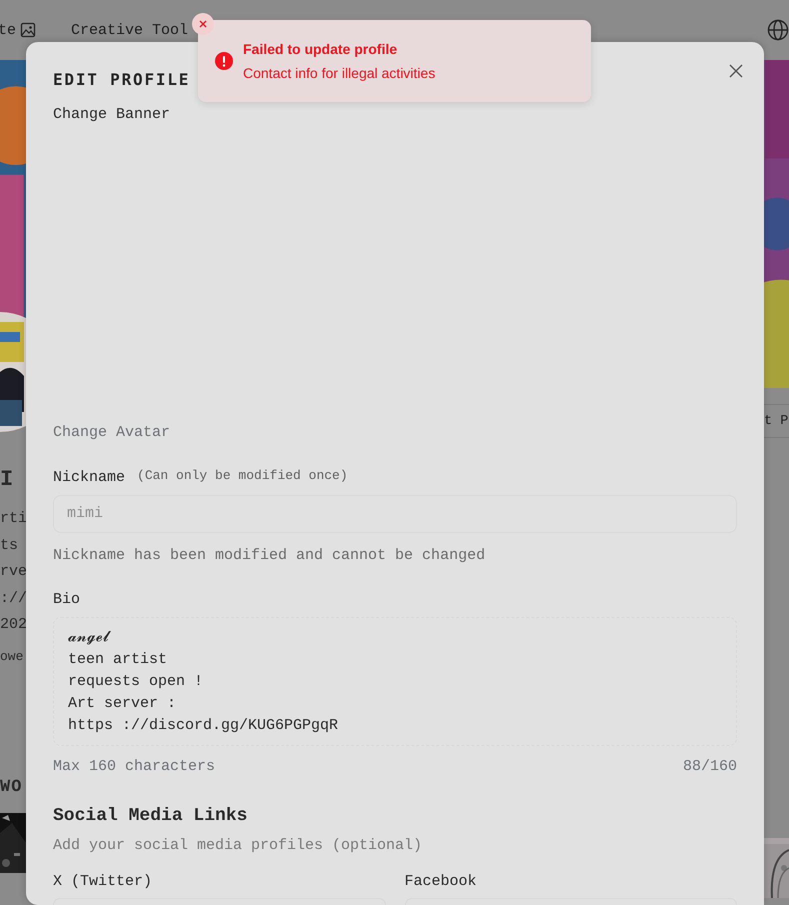 This screenshot has height=905, width=789. I want to click on dismiss-button, so click(203, 24).